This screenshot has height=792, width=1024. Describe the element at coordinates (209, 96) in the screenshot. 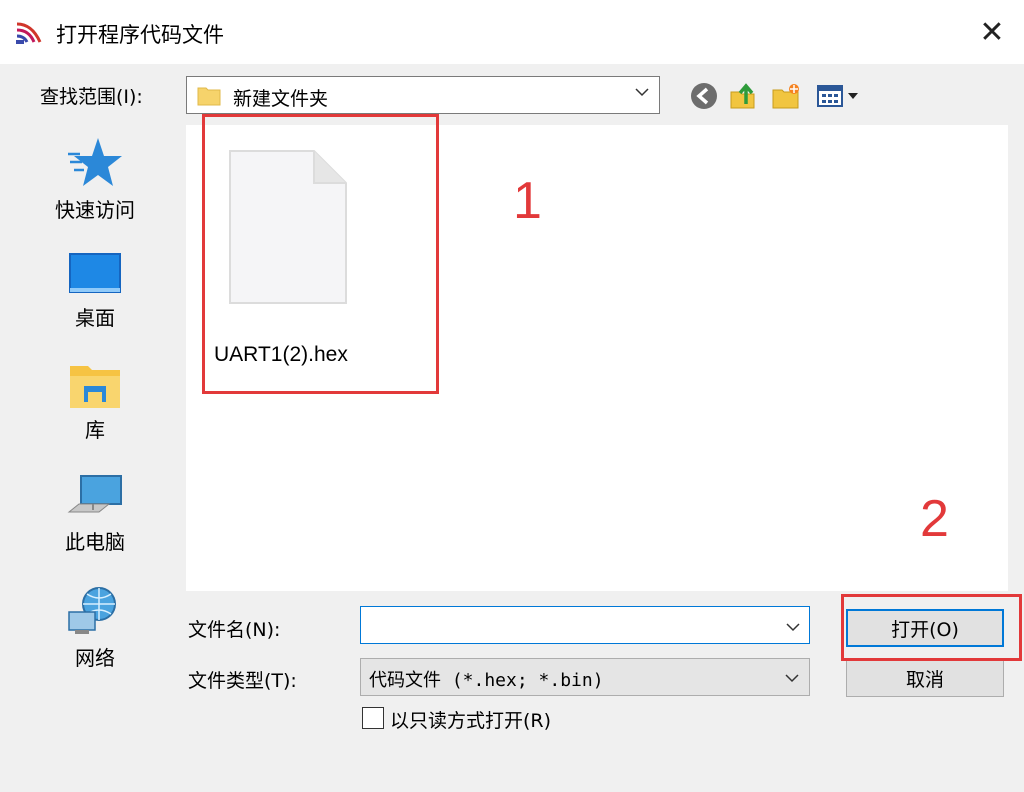

I see `folder-icon` at that location.